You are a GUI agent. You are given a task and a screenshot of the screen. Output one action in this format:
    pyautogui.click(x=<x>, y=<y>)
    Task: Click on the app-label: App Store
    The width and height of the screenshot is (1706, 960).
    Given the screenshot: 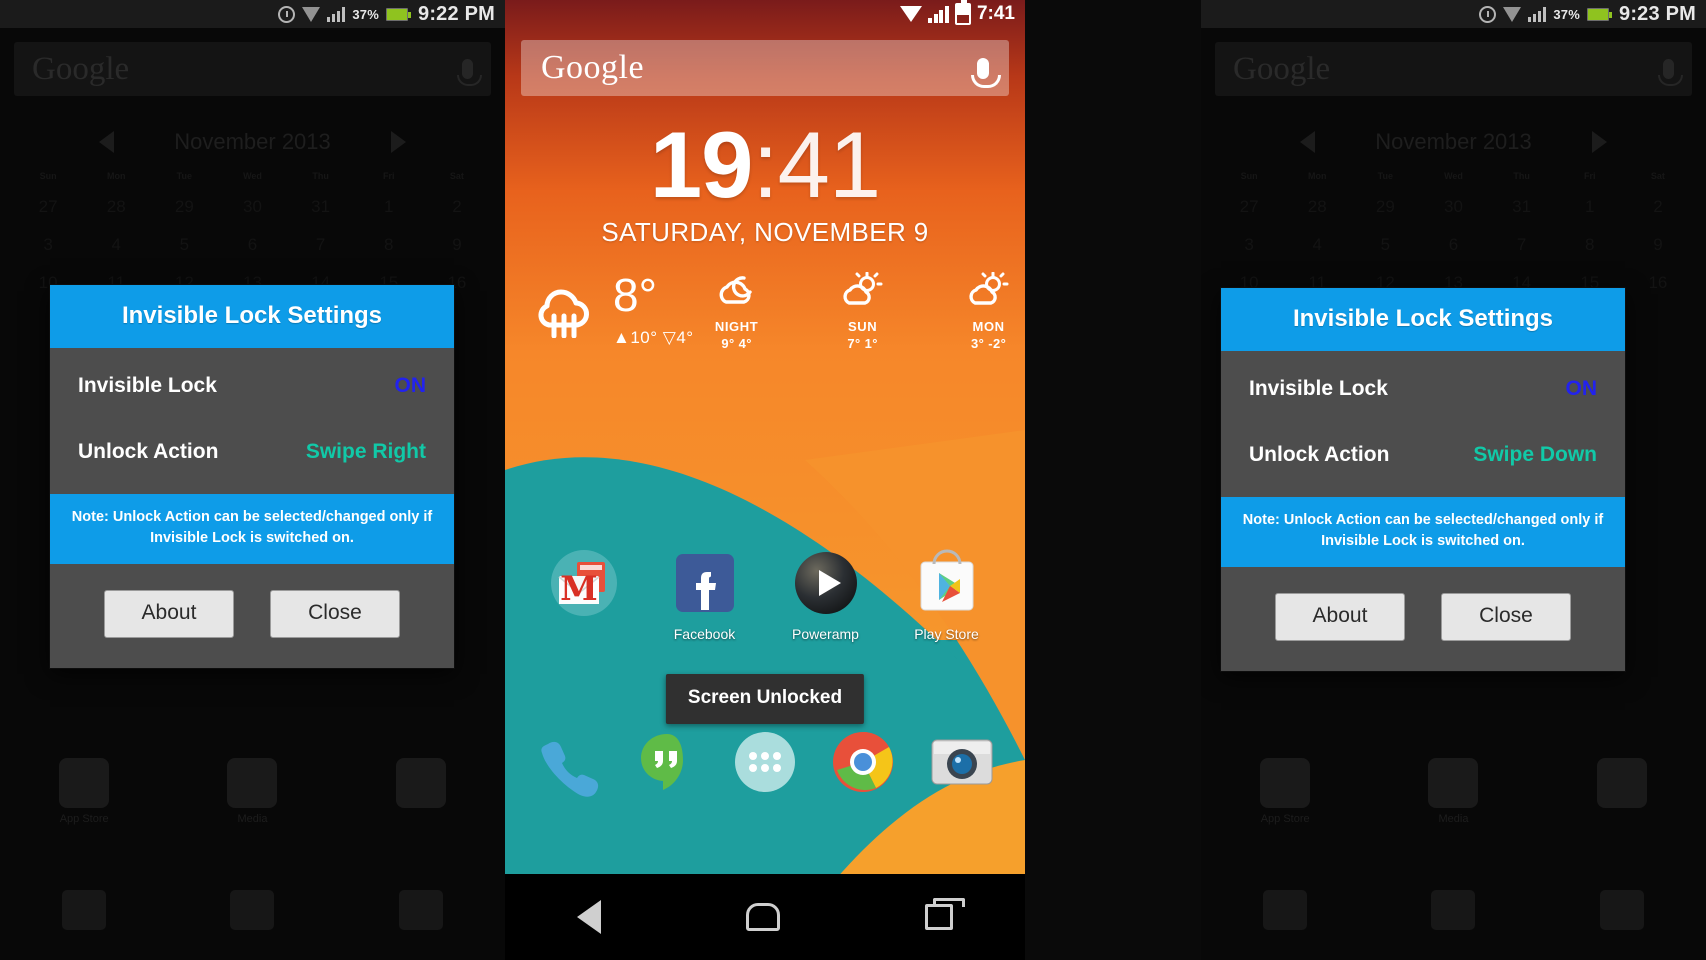 What is the action you would take?
    pyautogui.click(x=1285, y=819)
    